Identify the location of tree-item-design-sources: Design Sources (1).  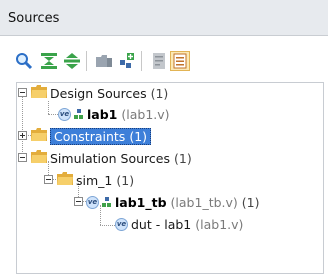
(99, 93).